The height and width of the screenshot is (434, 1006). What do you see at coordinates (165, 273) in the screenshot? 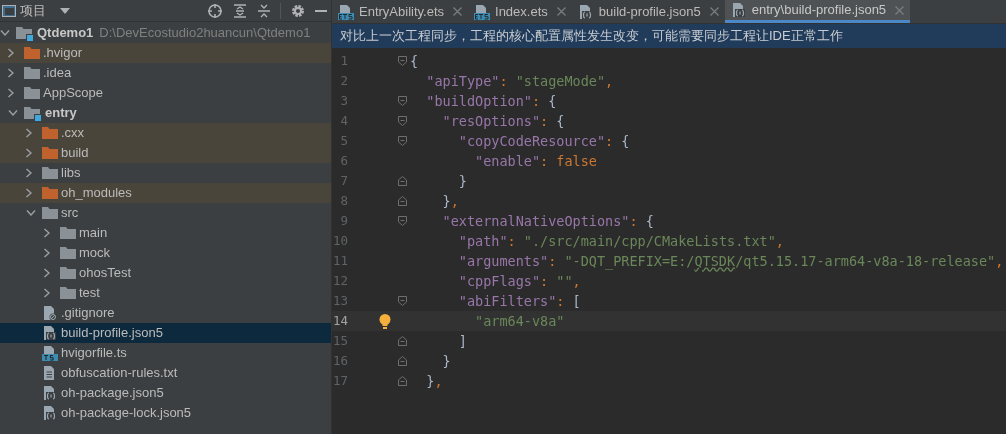
I see `tree-item: ohosTest` at bounding box center [165, 273].